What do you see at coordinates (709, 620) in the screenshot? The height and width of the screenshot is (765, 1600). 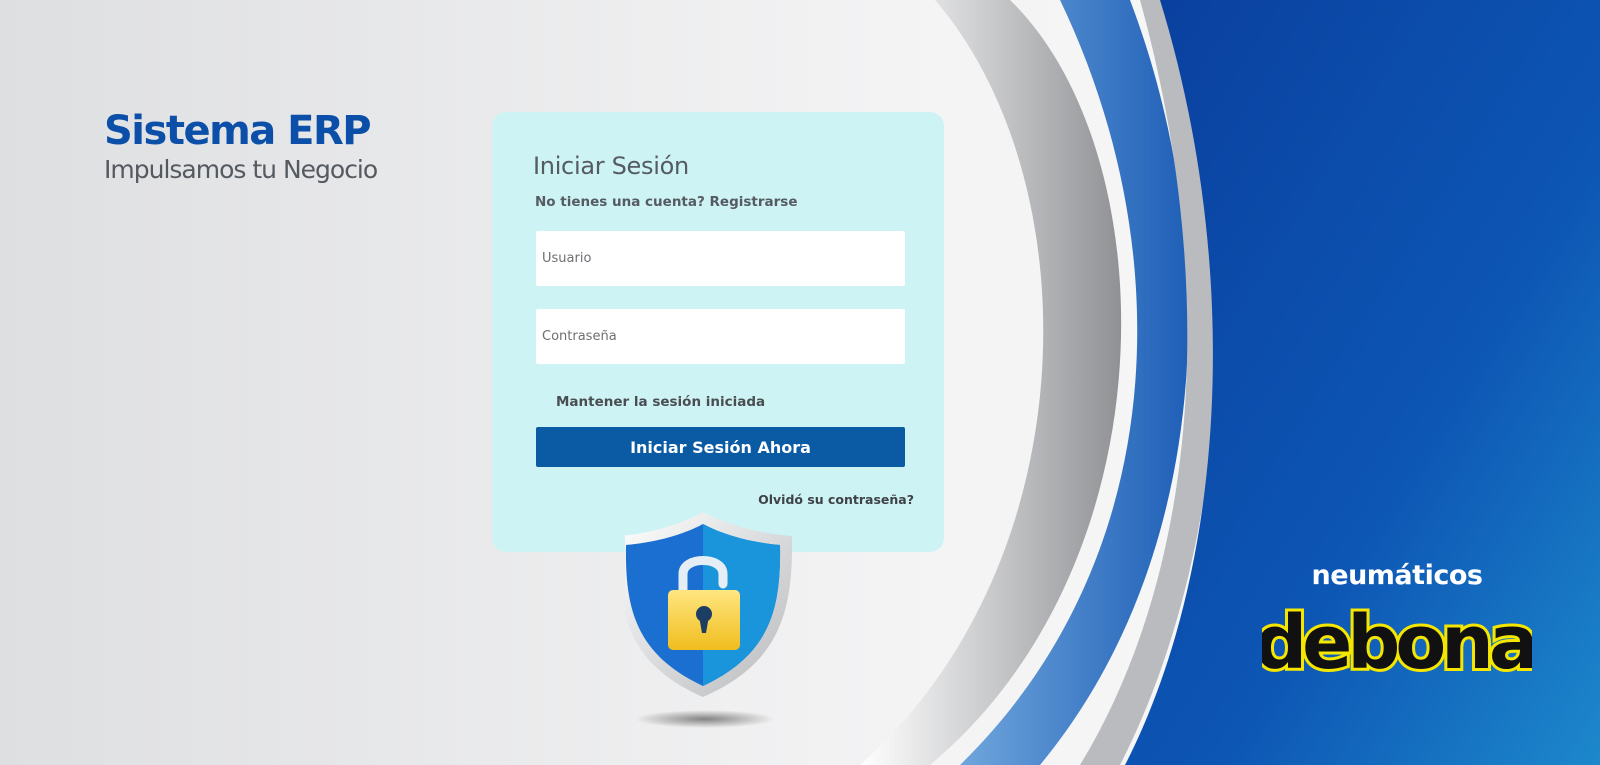 I see `shield-lock-icon` at bounding box center [709, 620].